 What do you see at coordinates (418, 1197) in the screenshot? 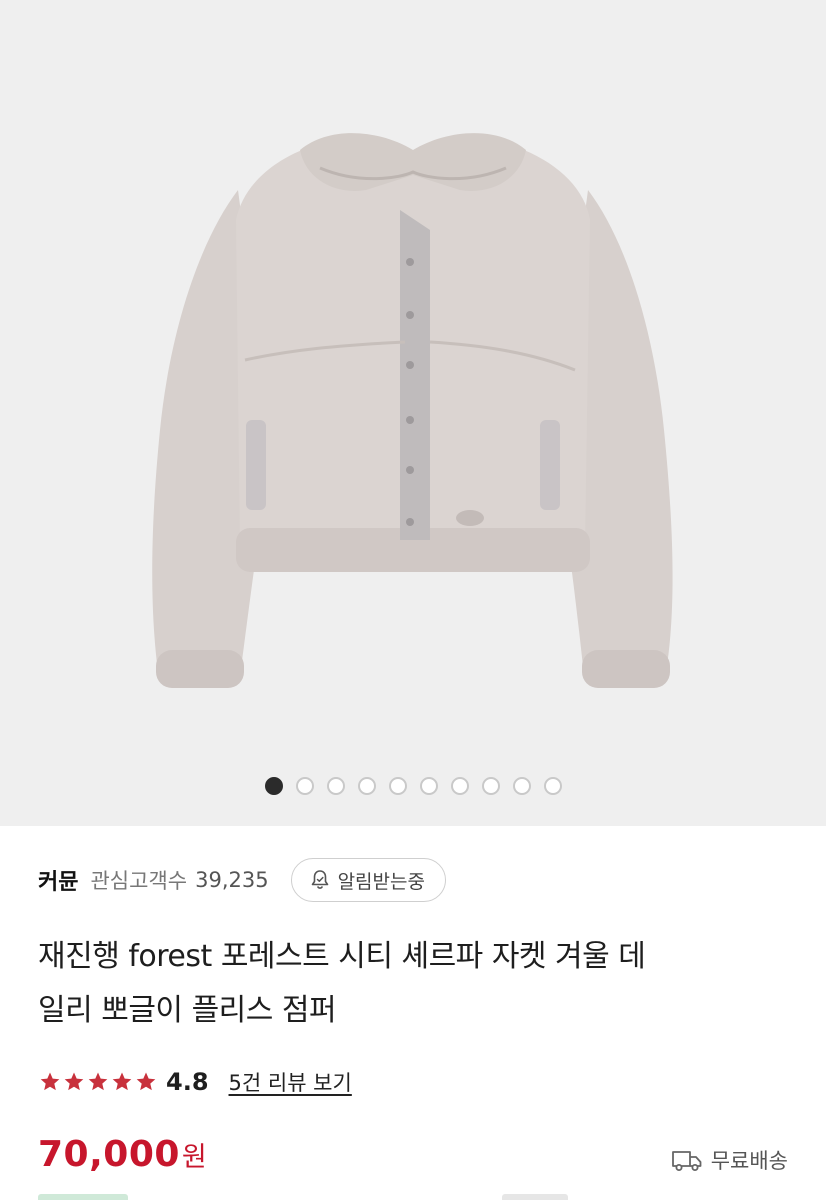
I see `bottom-tag-strip` at bounding box center [418, 1197].